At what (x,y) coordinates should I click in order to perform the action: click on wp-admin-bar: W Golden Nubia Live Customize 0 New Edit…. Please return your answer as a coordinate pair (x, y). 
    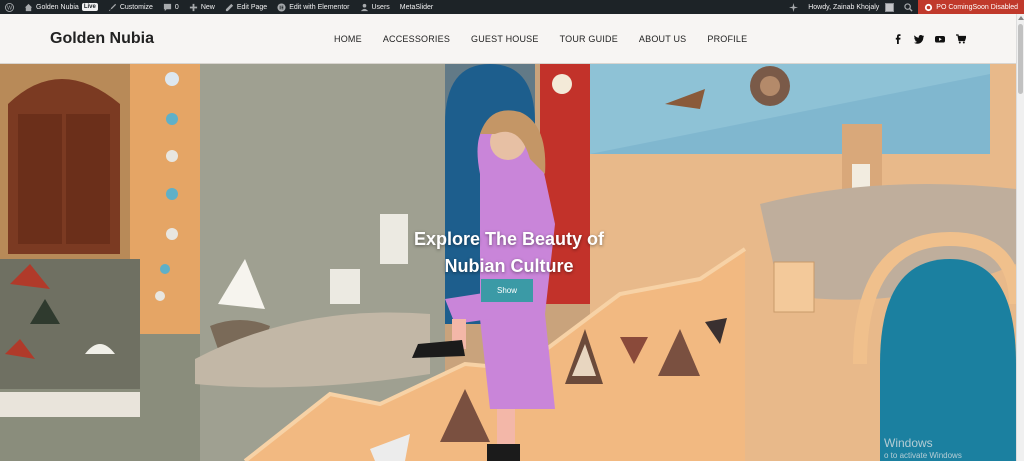
    Looking at the image, I should click on (512, 7).